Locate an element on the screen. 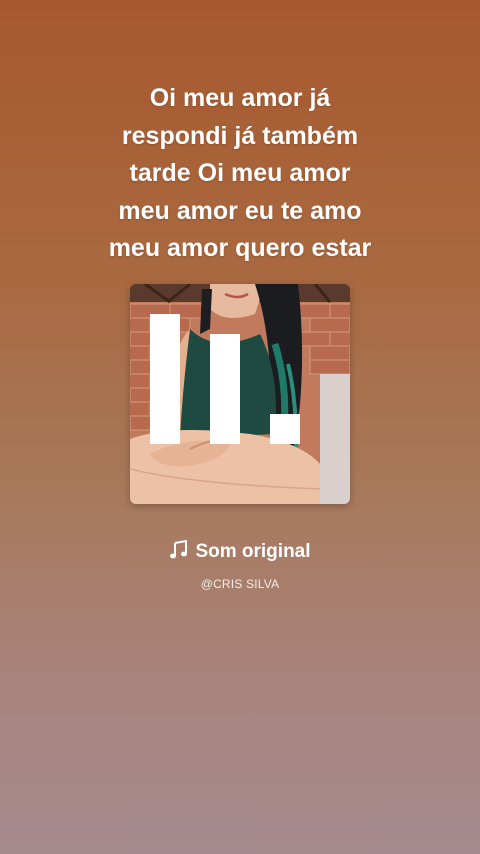 This screenshot has width=480, height=854. lyric-line: Oi meu amor já is located at coordinates (240, 98).